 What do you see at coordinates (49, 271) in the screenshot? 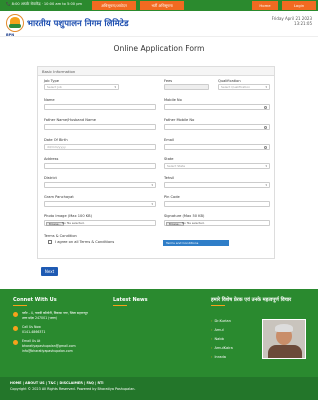
I see `next-button: Next` at bounding box center [49, 271].